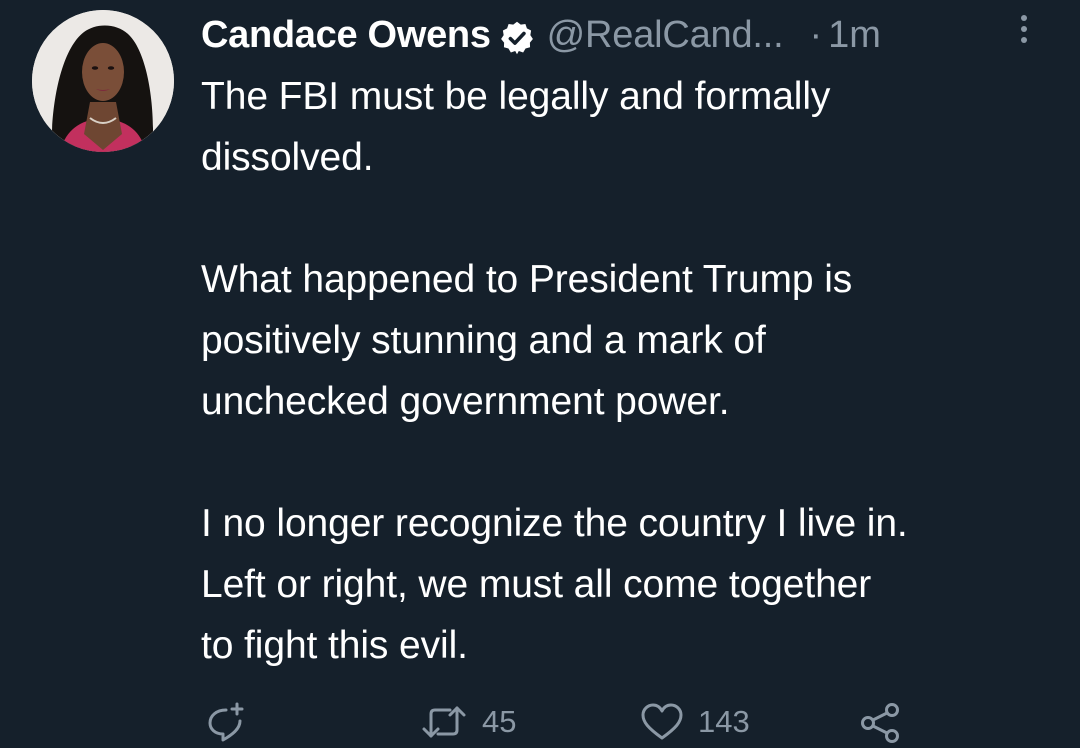  Describe the element at coordinates (724, 721) in the screenshot. I see `like-count: 143` at that location.